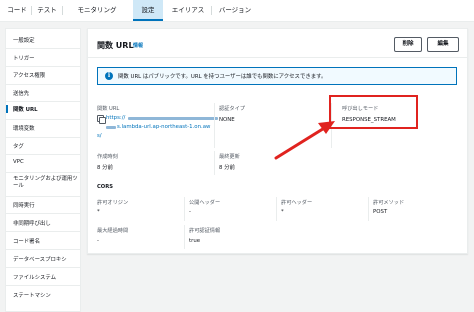 This screenshot has height=312, width=474. Describe the element at coordinates (108, 109) in the screenshot. I see `url-label: 関数 URL` at that location.